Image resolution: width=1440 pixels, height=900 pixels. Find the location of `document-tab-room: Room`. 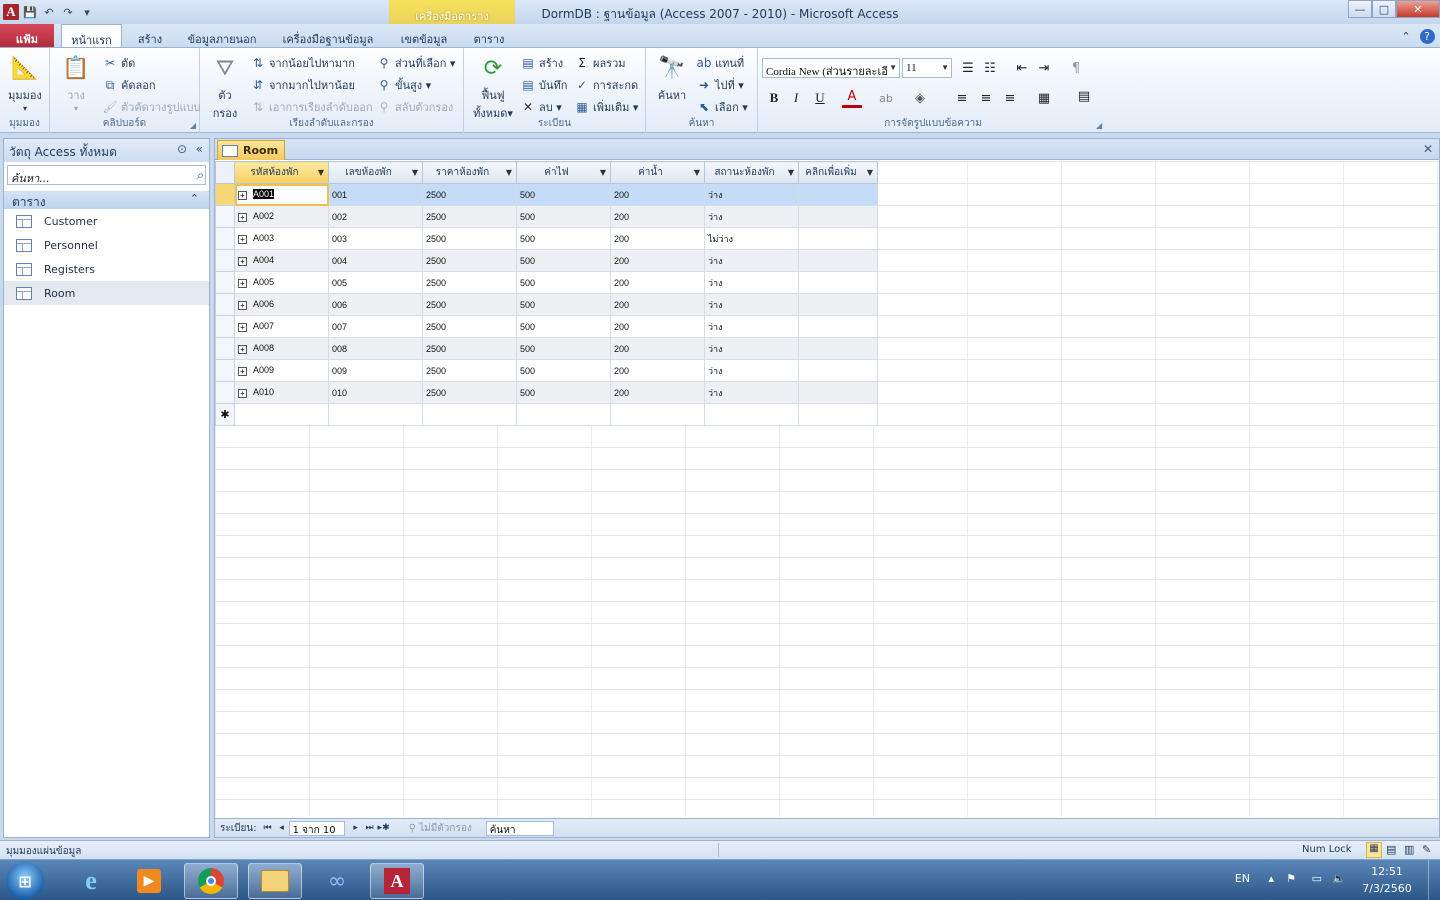

document-tab-room: Room is located at coordinates (251, 150).